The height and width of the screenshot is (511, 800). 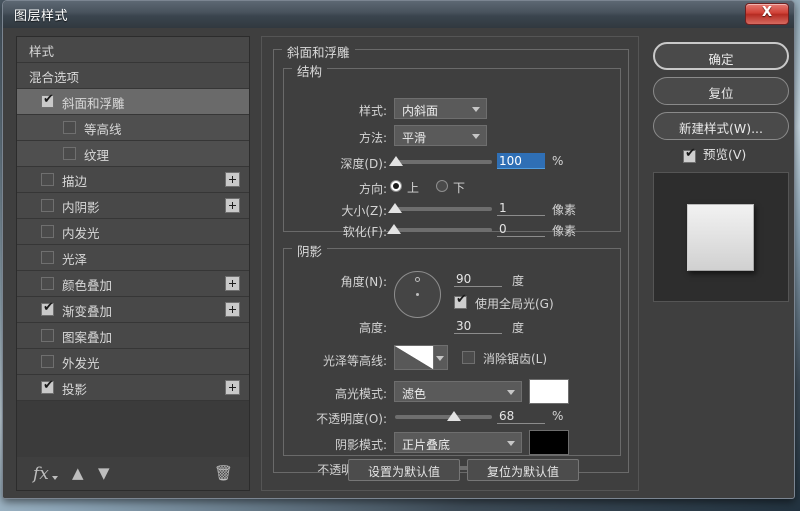 I want to click on angle-dial-handle, so click(x=417, y=279).